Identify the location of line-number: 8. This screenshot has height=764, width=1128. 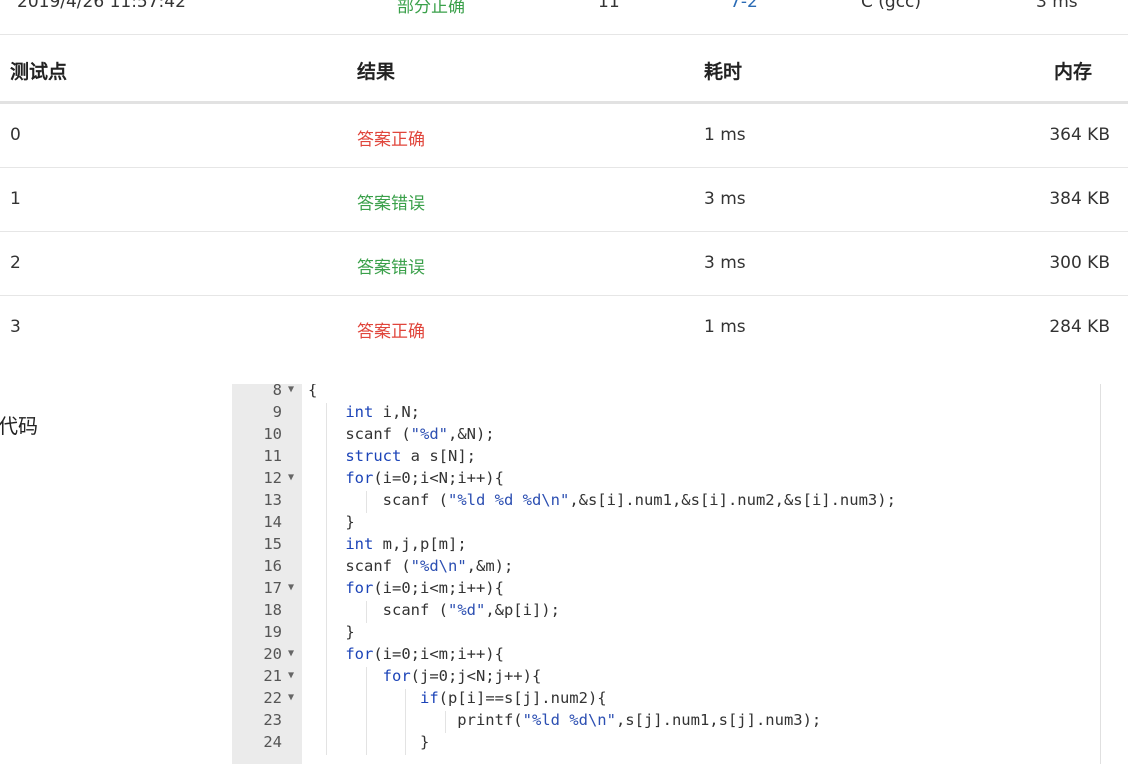
(277, 391).